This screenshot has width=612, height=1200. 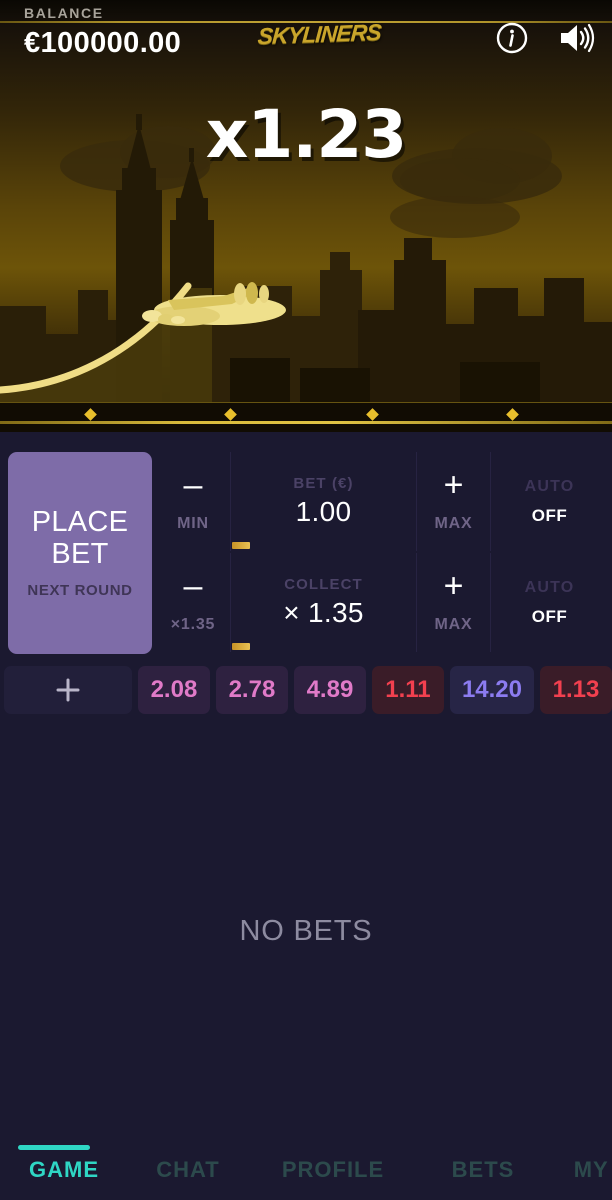 I want to click on collect-increase-button: + MAX, so click(x=453, y=602).